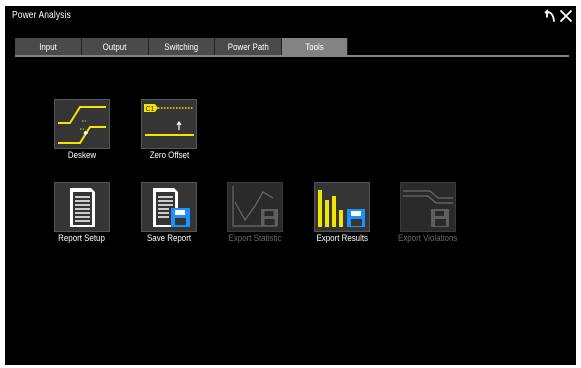 Image resolution: width=581 pixels, height=368 pixels. Describe the element at coordinates (41, 15) in the screenshot. I see `window-title: Power Analysis` at that location.